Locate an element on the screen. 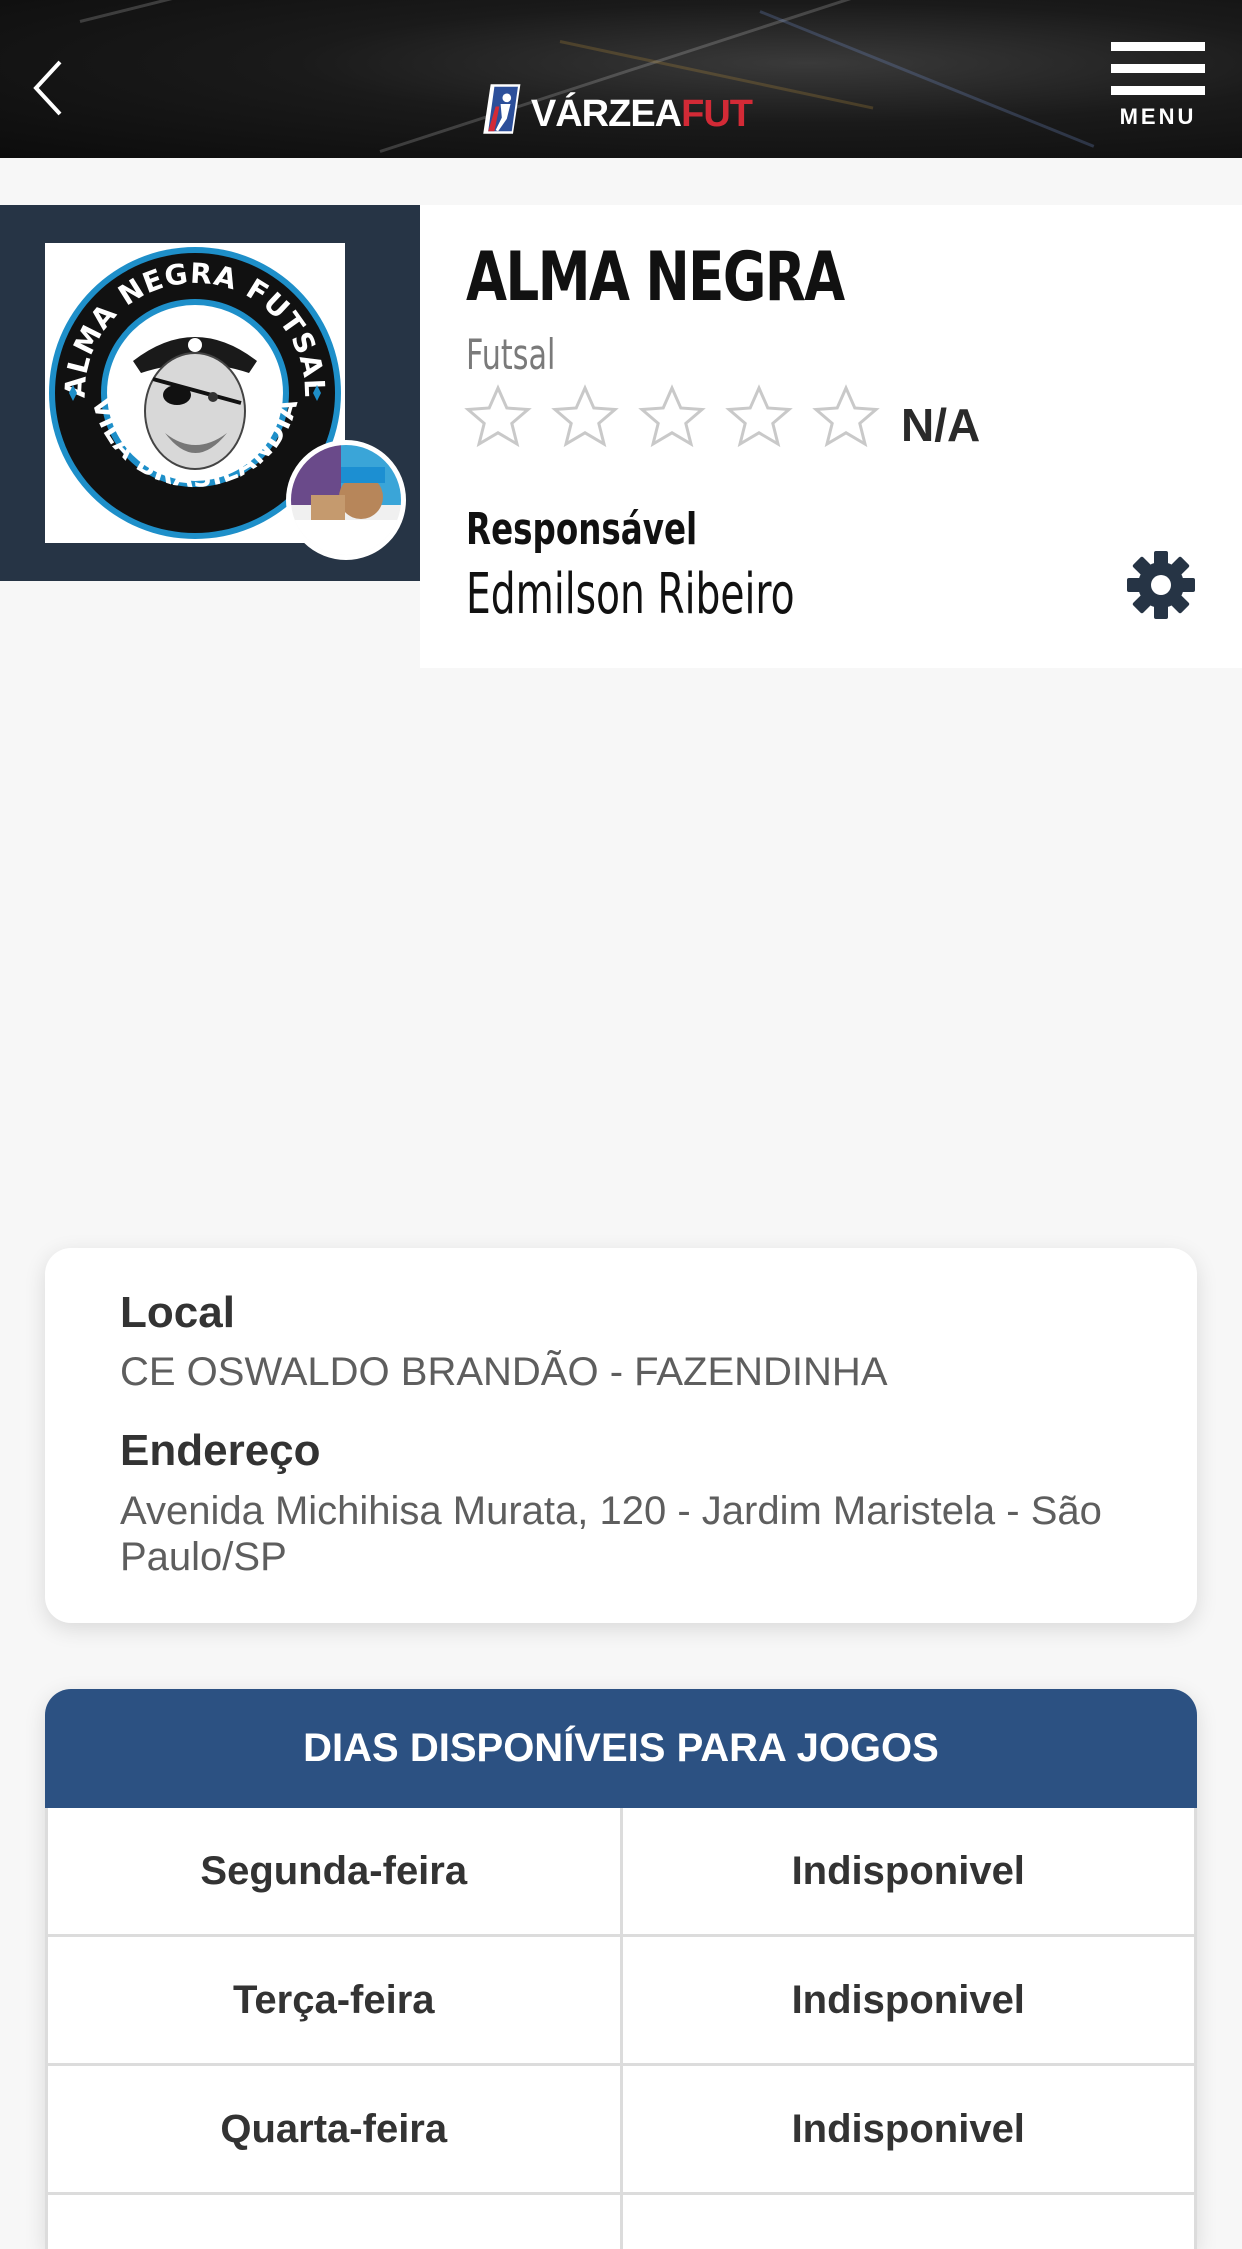 Image resolution: width=1242 pixels, height=2249 pixels. back-button is located at coordinates (50, 88).